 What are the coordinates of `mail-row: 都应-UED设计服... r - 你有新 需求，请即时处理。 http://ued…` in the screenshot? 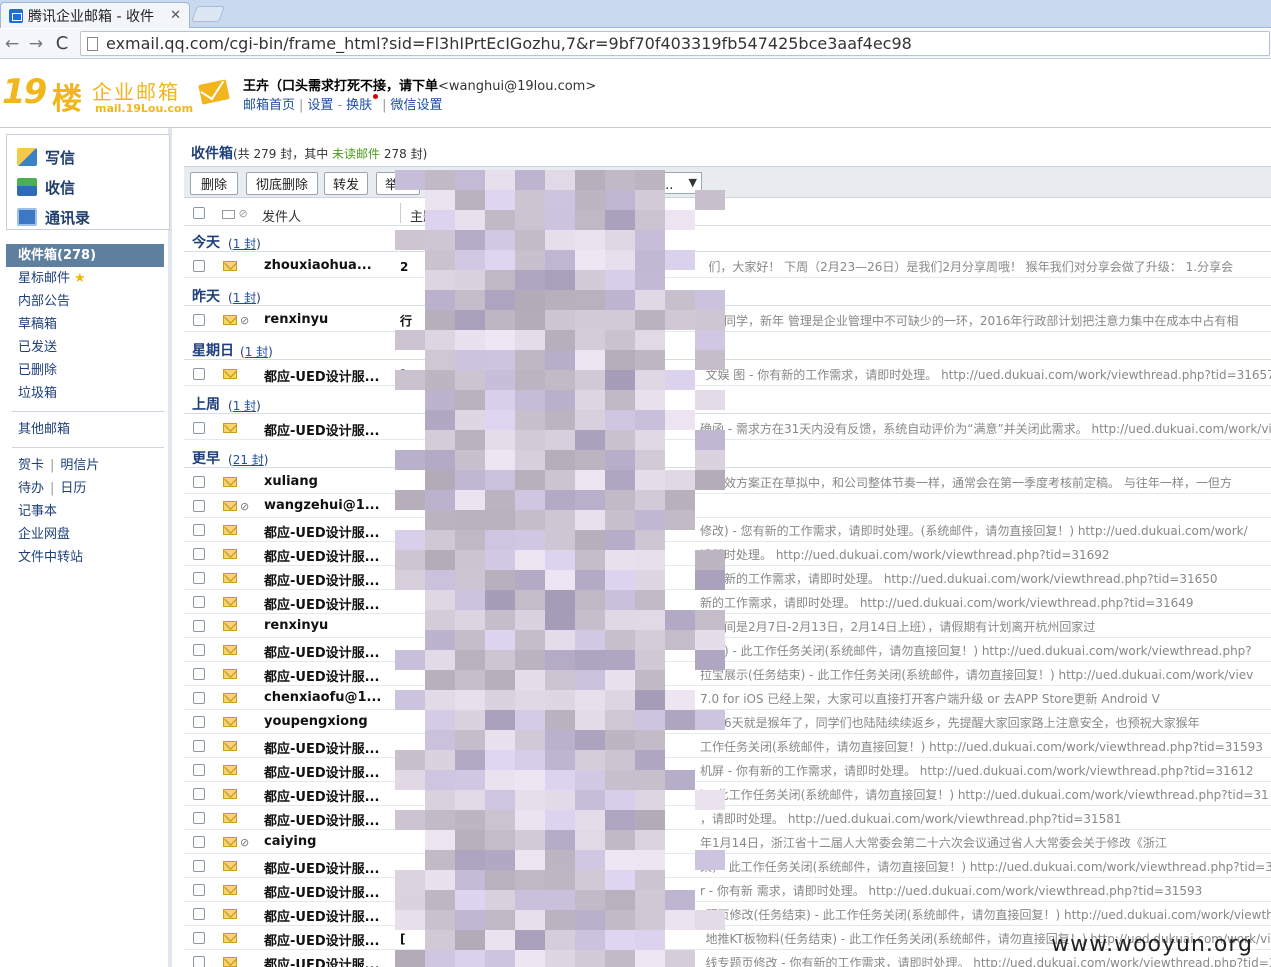 It's located at (727, 890).